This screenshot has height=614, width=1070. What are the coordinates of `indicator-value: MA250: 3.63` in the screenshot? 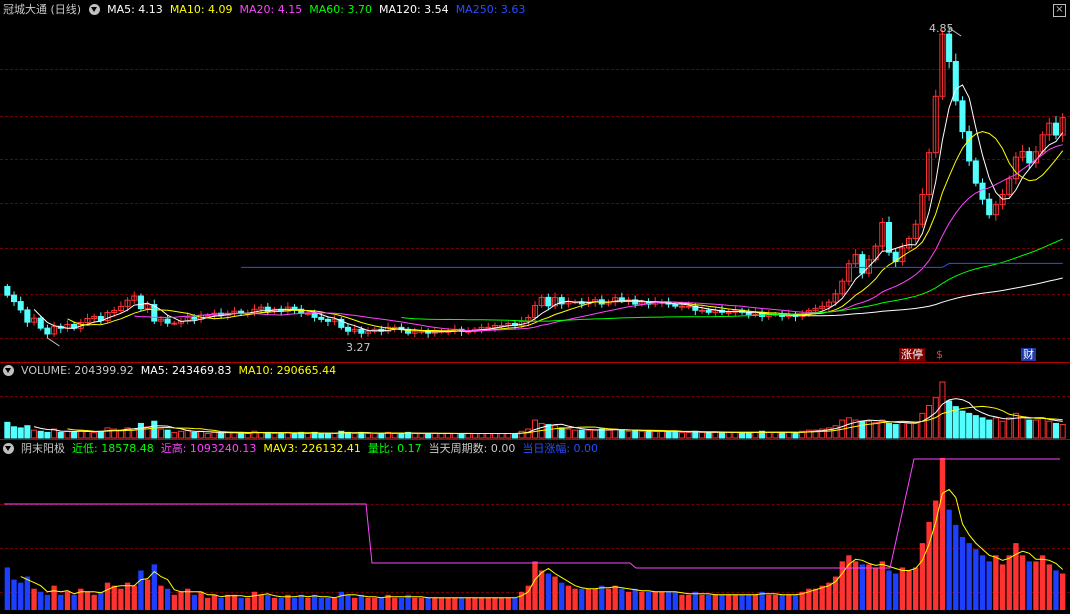 It's located at (490, 9).